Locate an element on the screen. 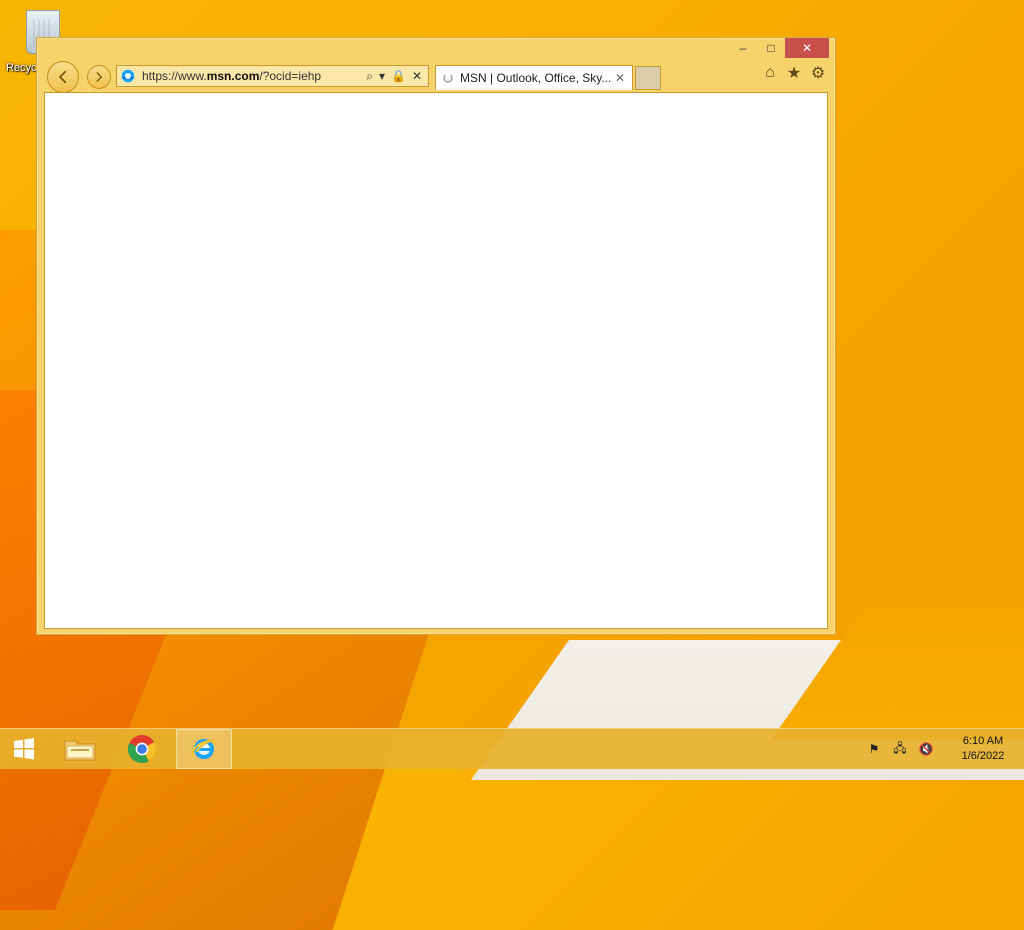 This screenshot has height=930, width=1024. browser-tab: MSN | Outlook, Office, Sky... ✕ is located at coordinates (534, 77).